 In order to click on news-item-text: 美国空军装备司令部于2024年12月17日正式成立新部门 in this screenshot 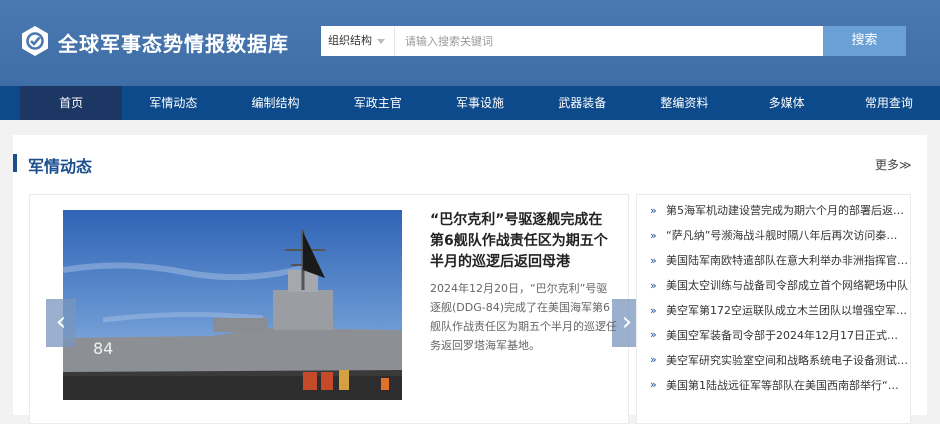, I will do `click(787, 335)`.